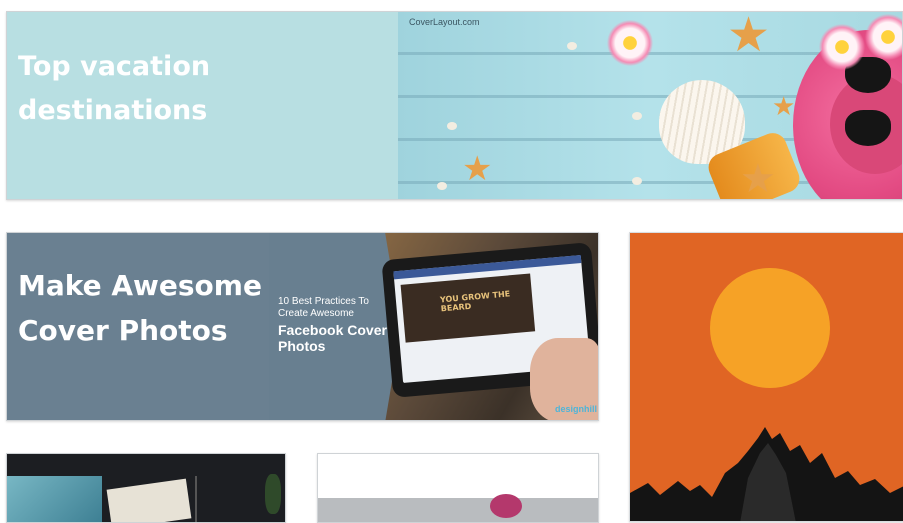 The image size is (903, 523). What do you see at coordinates (458, 510) in the screenshot?
I see `photo-strip` at bounding box center [458, 510].